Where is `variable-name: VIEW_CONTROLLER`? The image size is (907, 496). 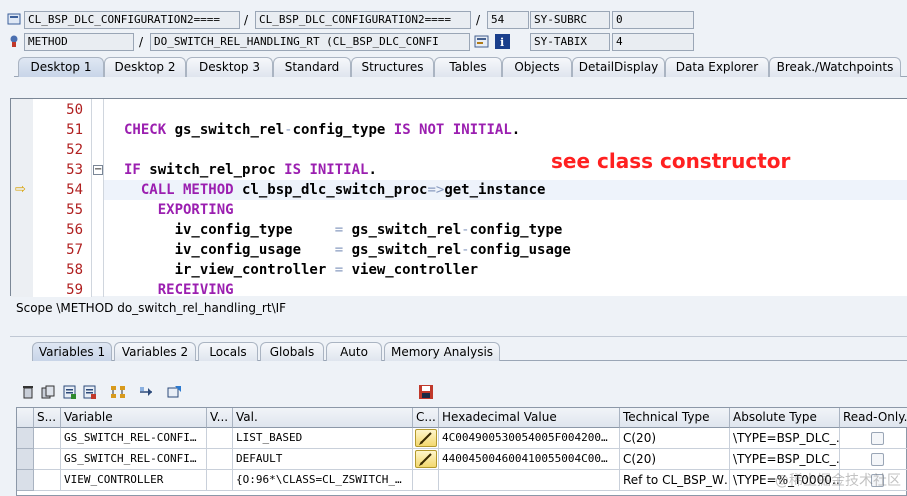
variable-name: VIEW_CONTROLLER is located at coordinates (134, 480).